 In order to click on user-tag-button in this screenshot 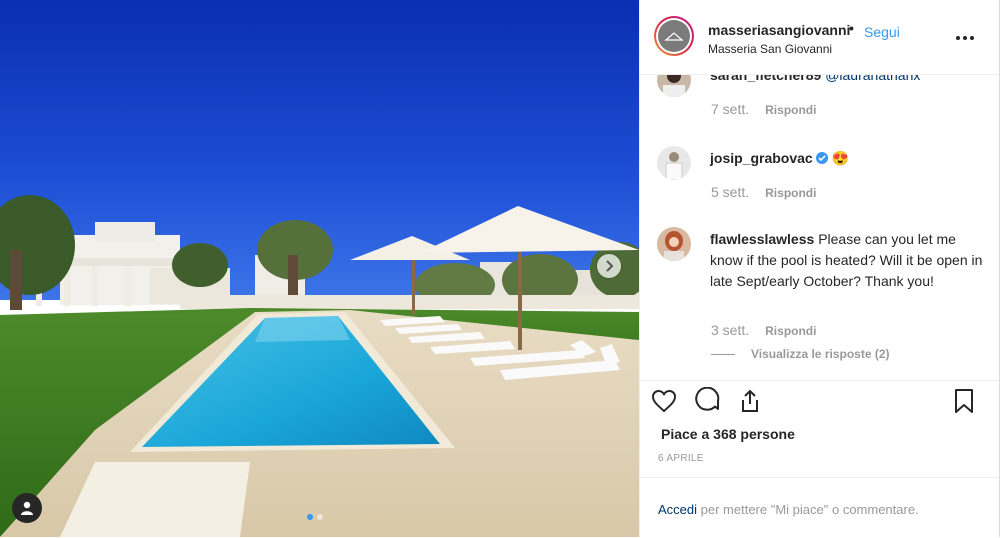, I will do `click(27, 508)`.